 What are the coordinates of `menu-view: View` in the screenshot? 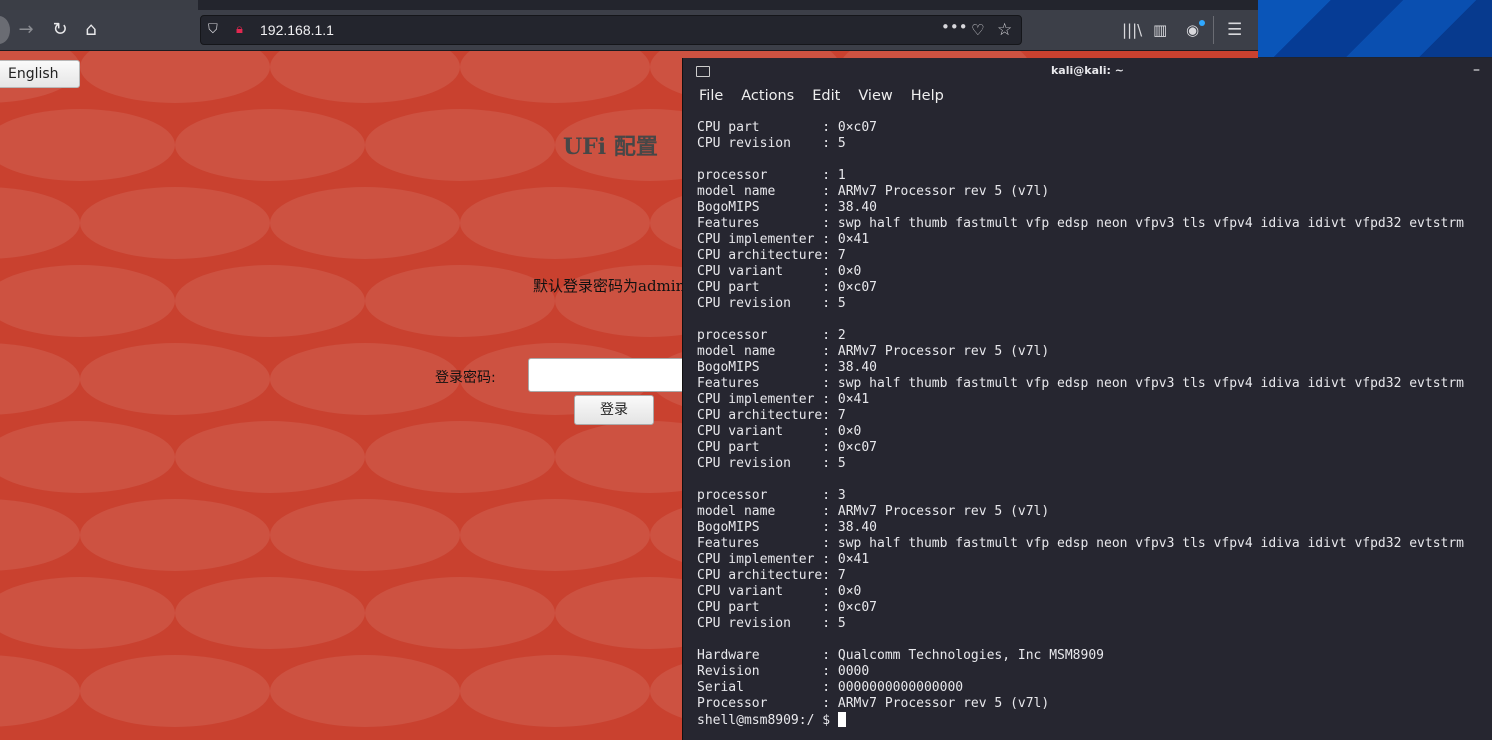 It's located at (875, 96).